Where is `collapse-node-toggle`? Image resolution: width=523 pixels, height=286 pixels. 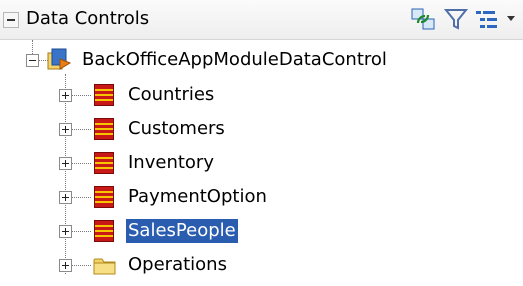
collapse-node-toggle is located at coordinates (32, 60).